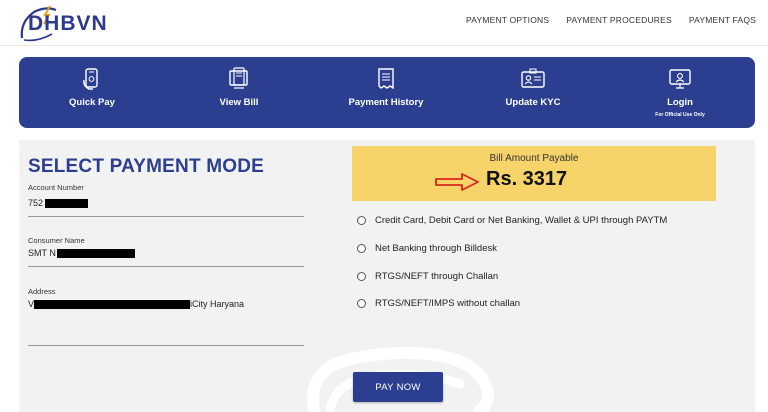 This screenshot has height=412, width=768. I want to click on account-number-text: 752, so click(36, 203).